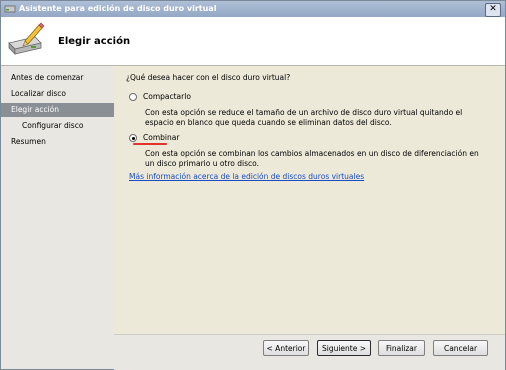 Image resolution: width=506 pixels, height=370 pixels. I want to click on sidebar-item-elegir-accion: Elegir acción, so click(62, 110).